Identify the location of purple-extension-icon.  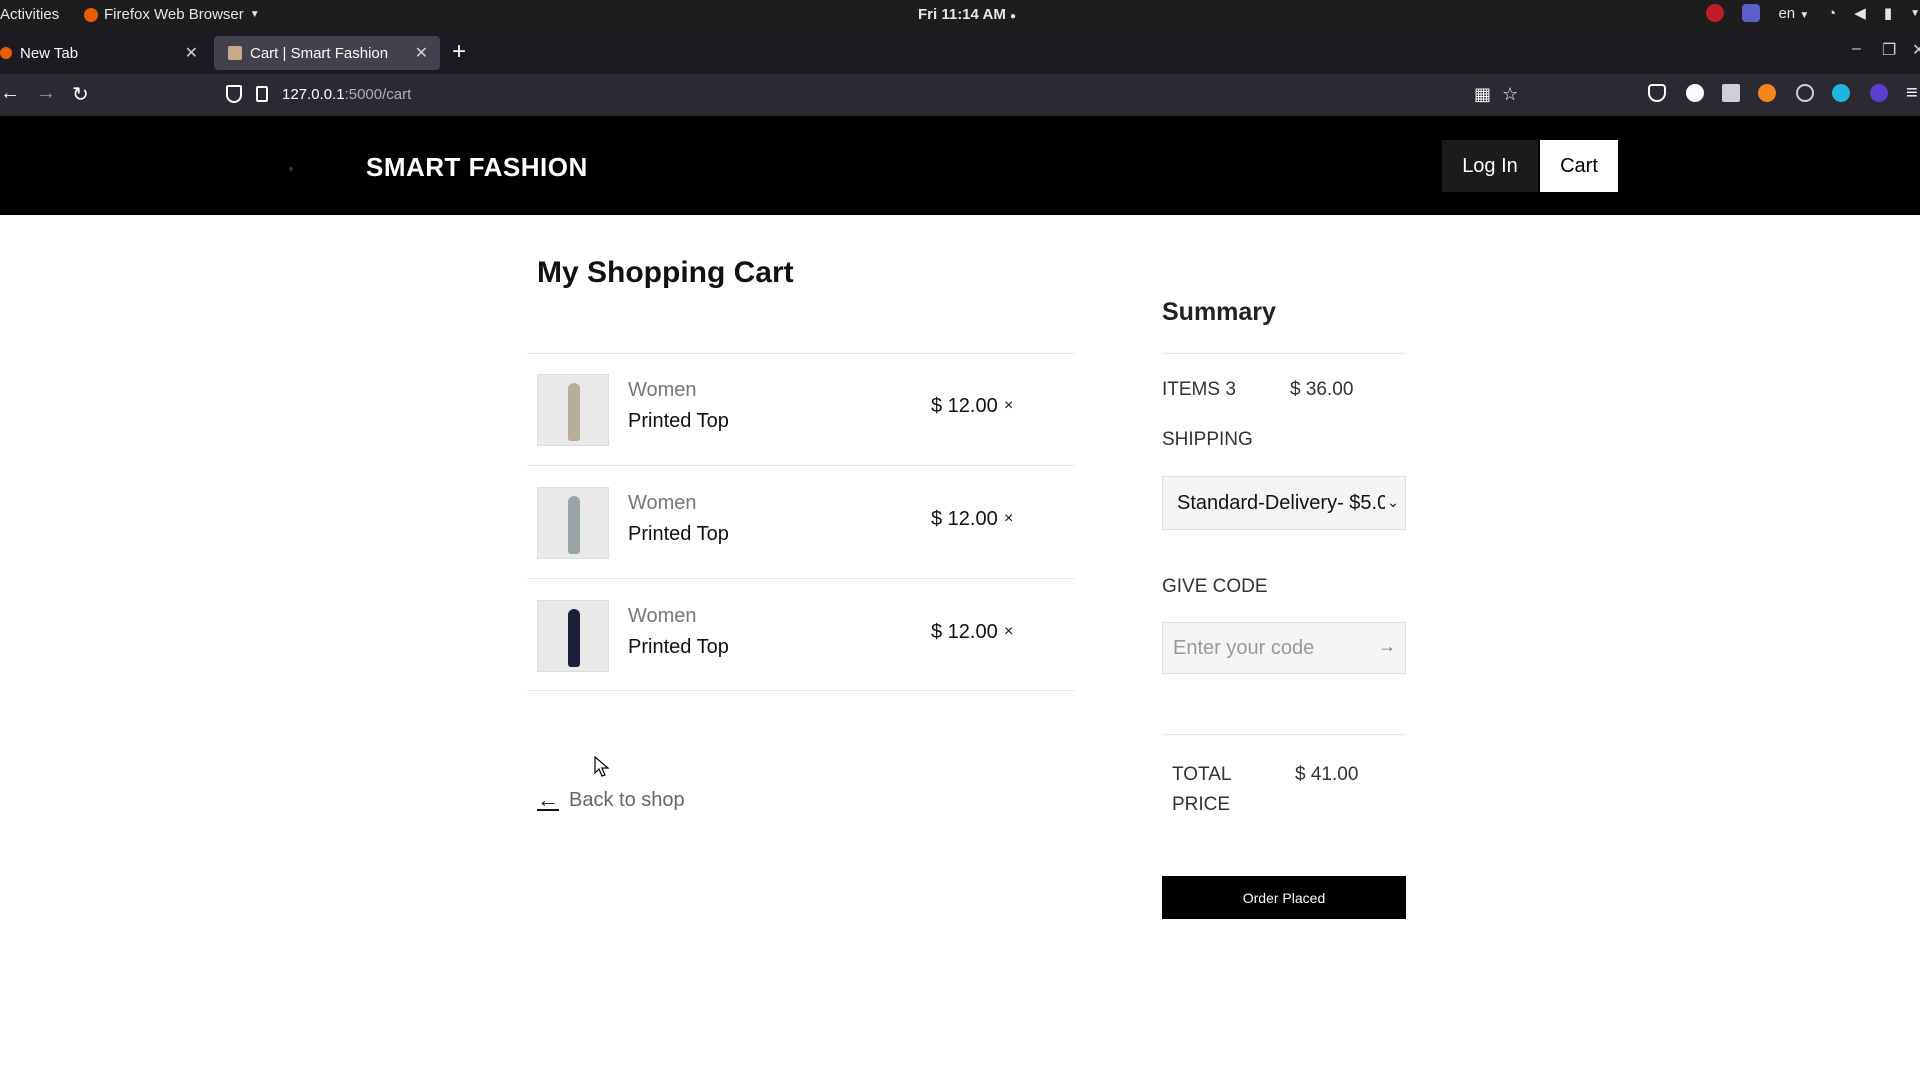
(1879, 93).